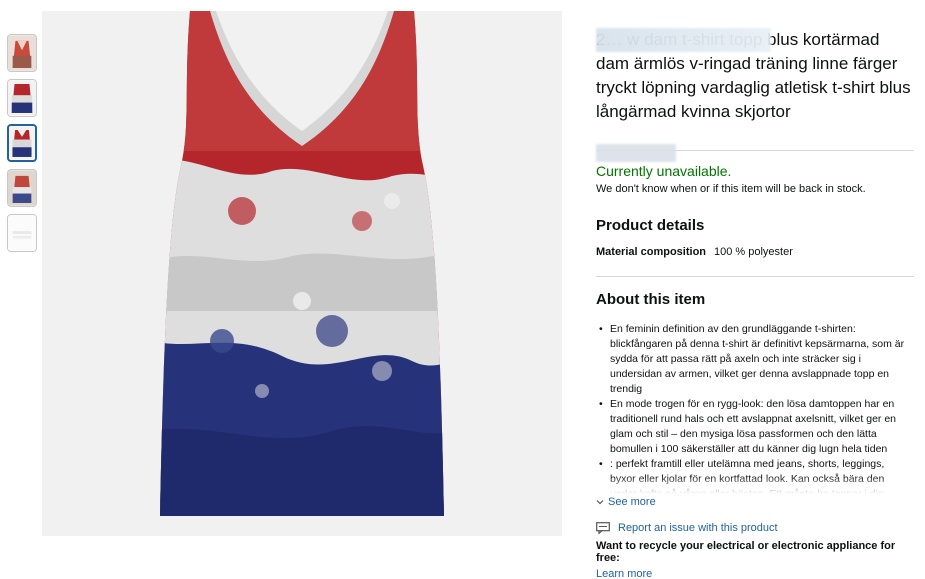 This screenshot has height=579, width=925. Describe the element at coordinates (756, 502) in the screenshot. I see `see-more-link: See more` at that location.